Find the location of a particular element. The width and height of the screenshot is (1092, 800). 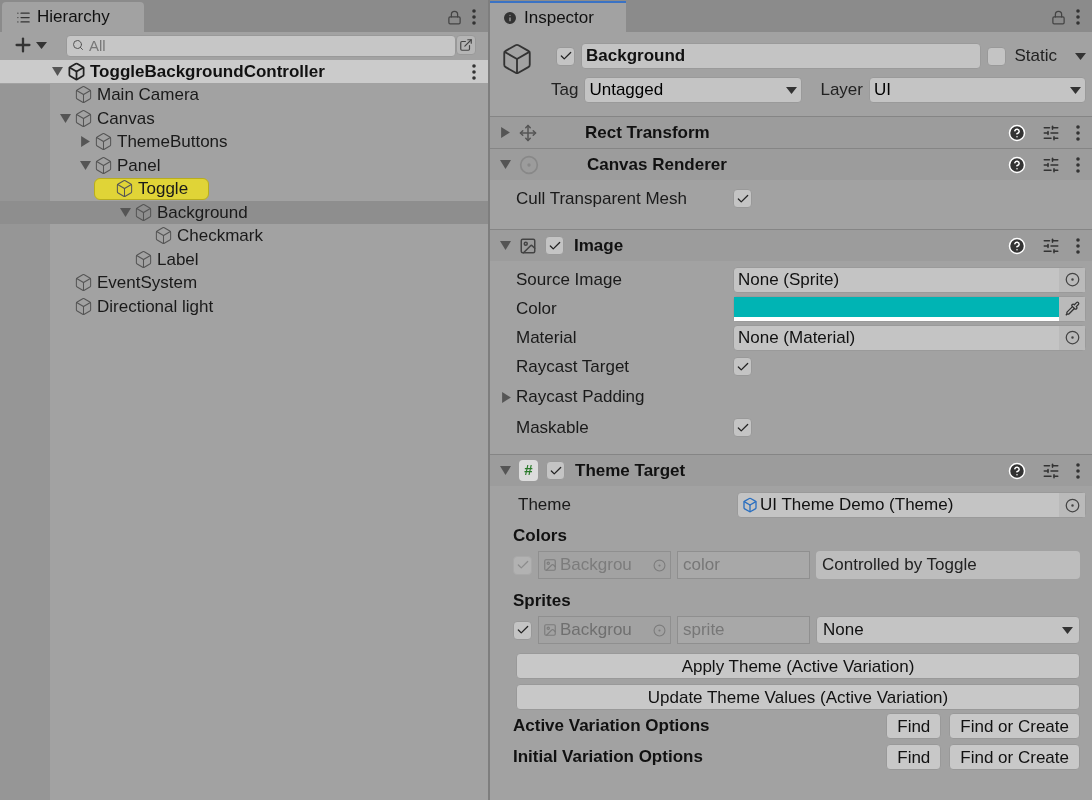

value-field: Controlled by Toggle is located at coordinates (948, 565).